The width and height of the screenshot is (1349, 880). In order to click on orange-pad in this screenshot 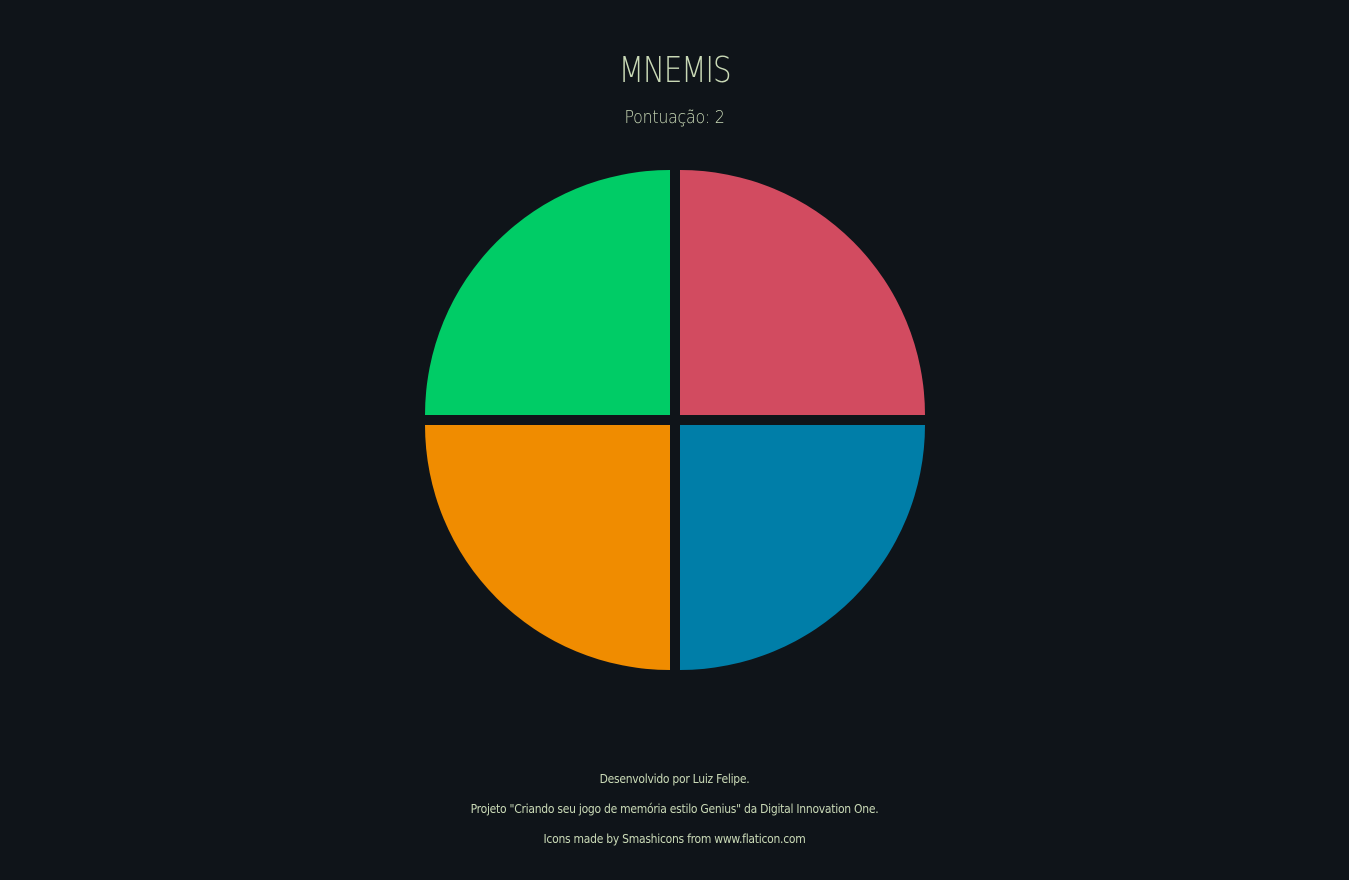, I will do `click(547, 547)`.